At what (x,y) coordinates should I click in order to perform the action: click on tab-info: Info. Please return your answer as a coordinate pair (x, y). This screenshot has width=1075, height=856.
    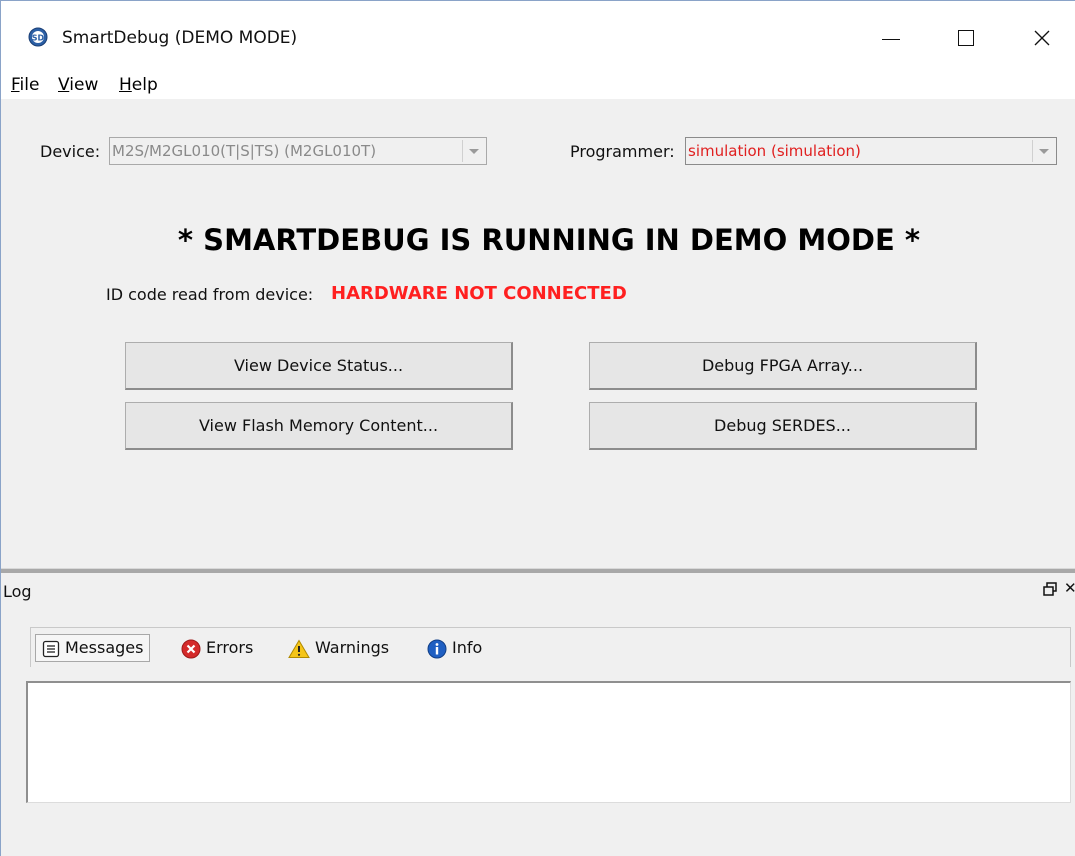
    Looking at the image, I should click on (454, 648).